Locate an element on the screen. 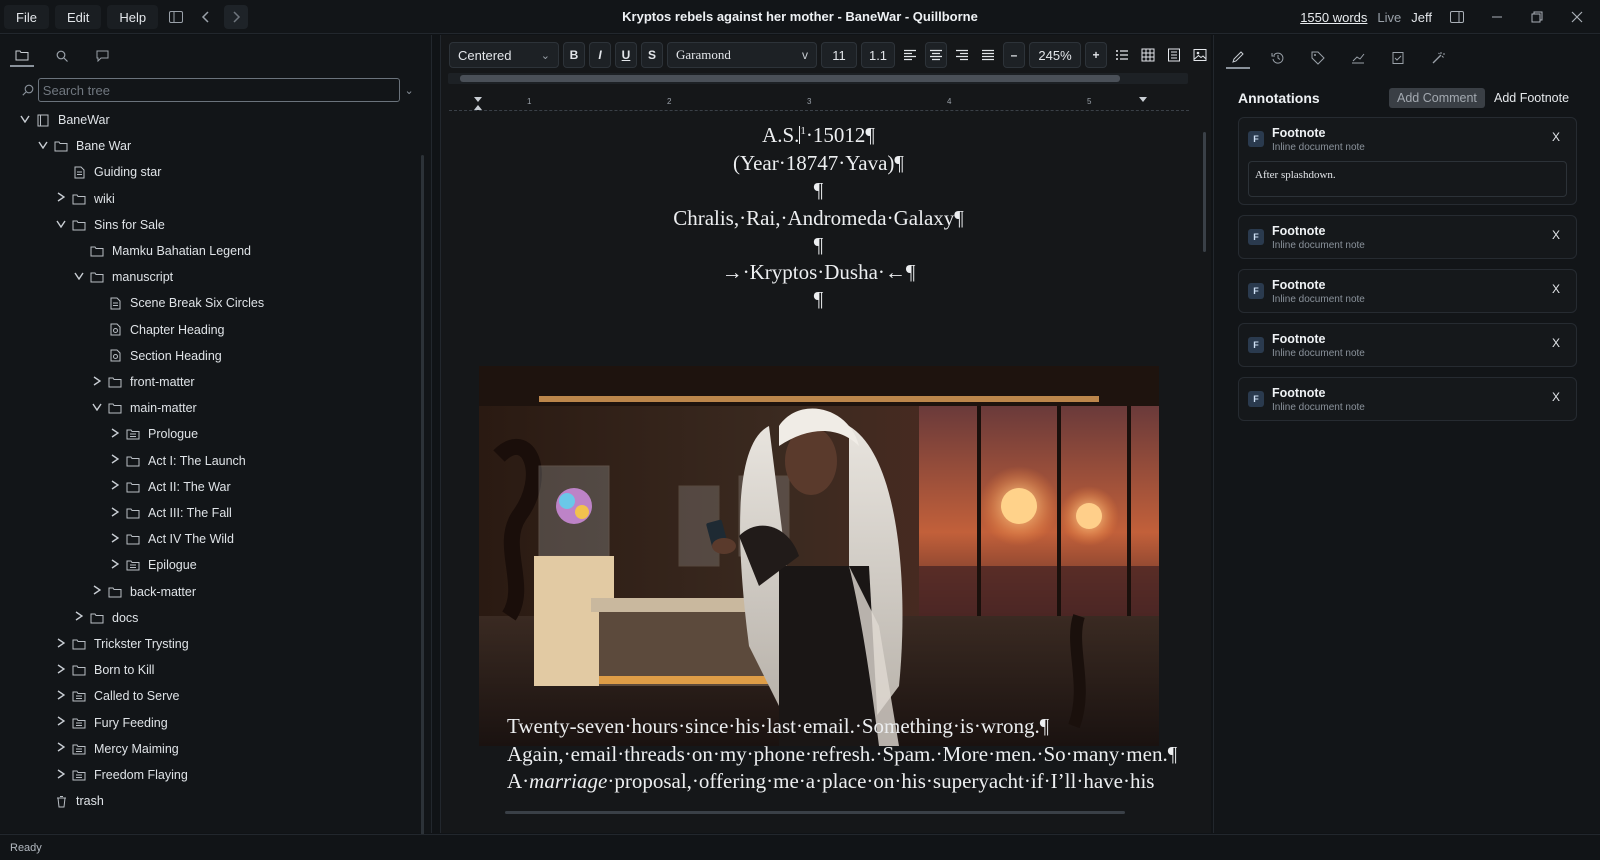  font-family-select: Garamond v is located at coordinates (742, 55).